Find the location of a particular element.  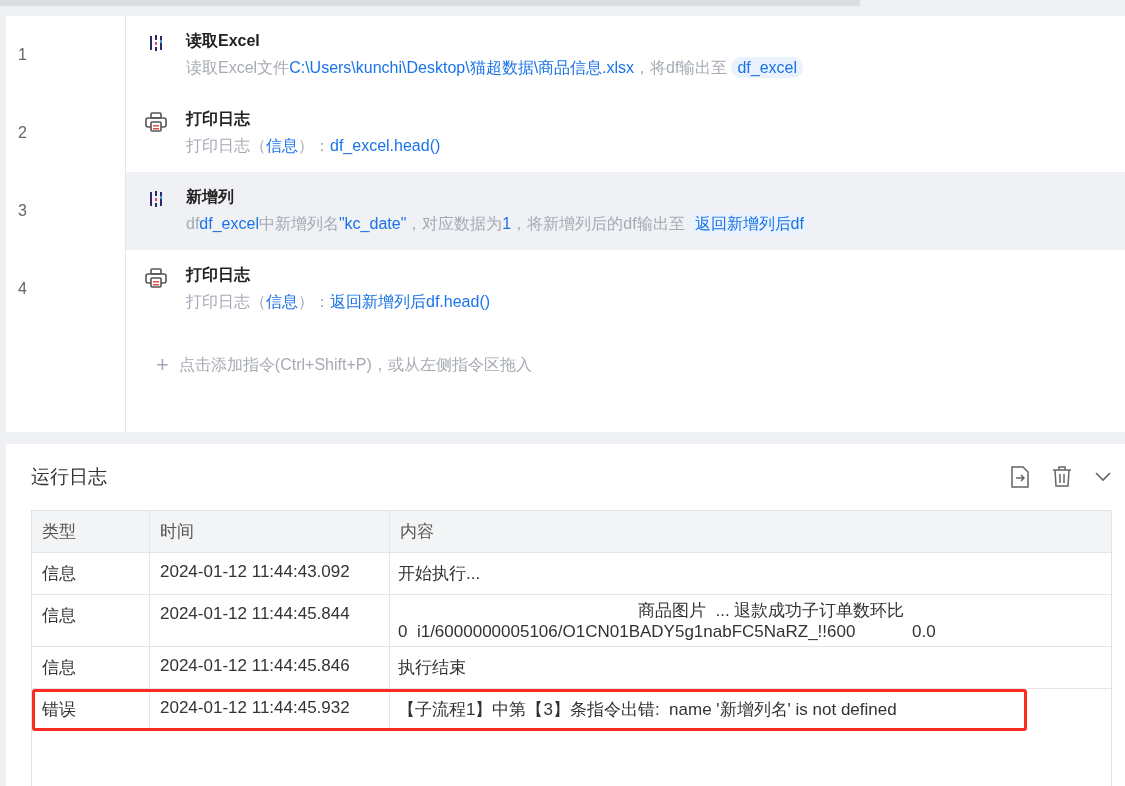

table-cell-text: 0 i1/6000000005106/O1CN01BADY5g1nabFC5NaRZ_!!600 0.0 is located at coordinates (667, 632).